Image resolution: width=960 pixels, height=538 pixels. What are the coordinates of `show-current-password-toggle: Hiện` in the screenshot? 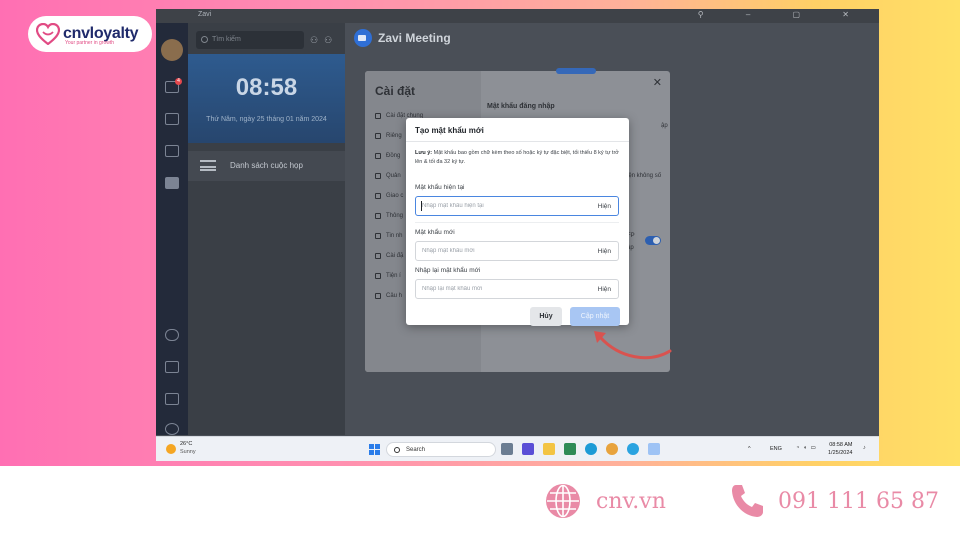 It's located at (604, 206).